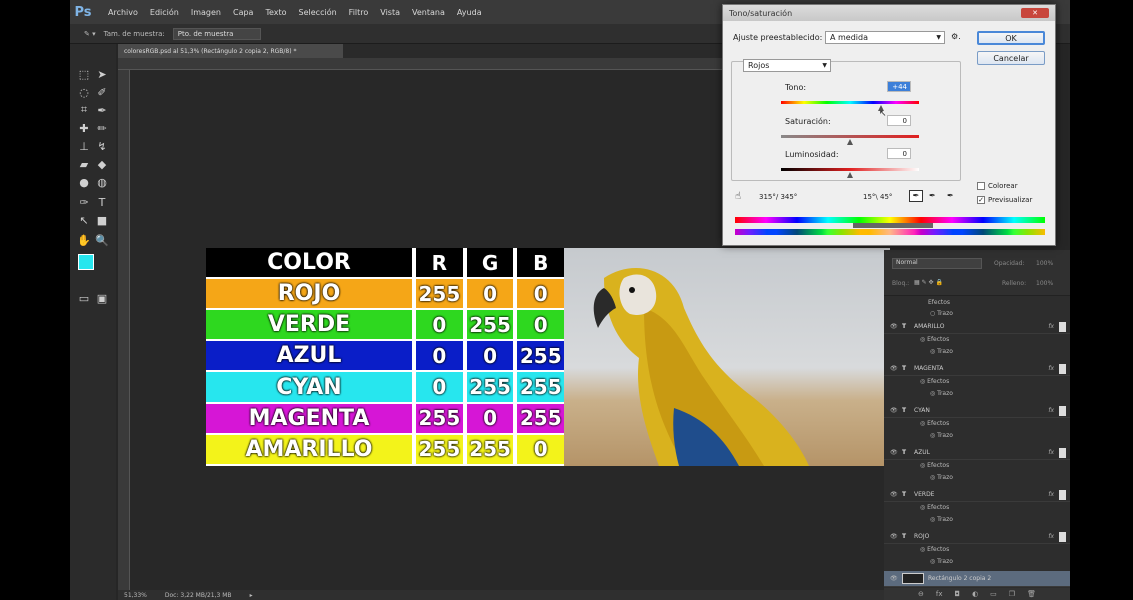 The height and width of the screenshot is (600, 1133). What do you see at coordinates (1011, 38) in the screenshot?
I see `ok-button: OK` at bounding box center [1011, 38].